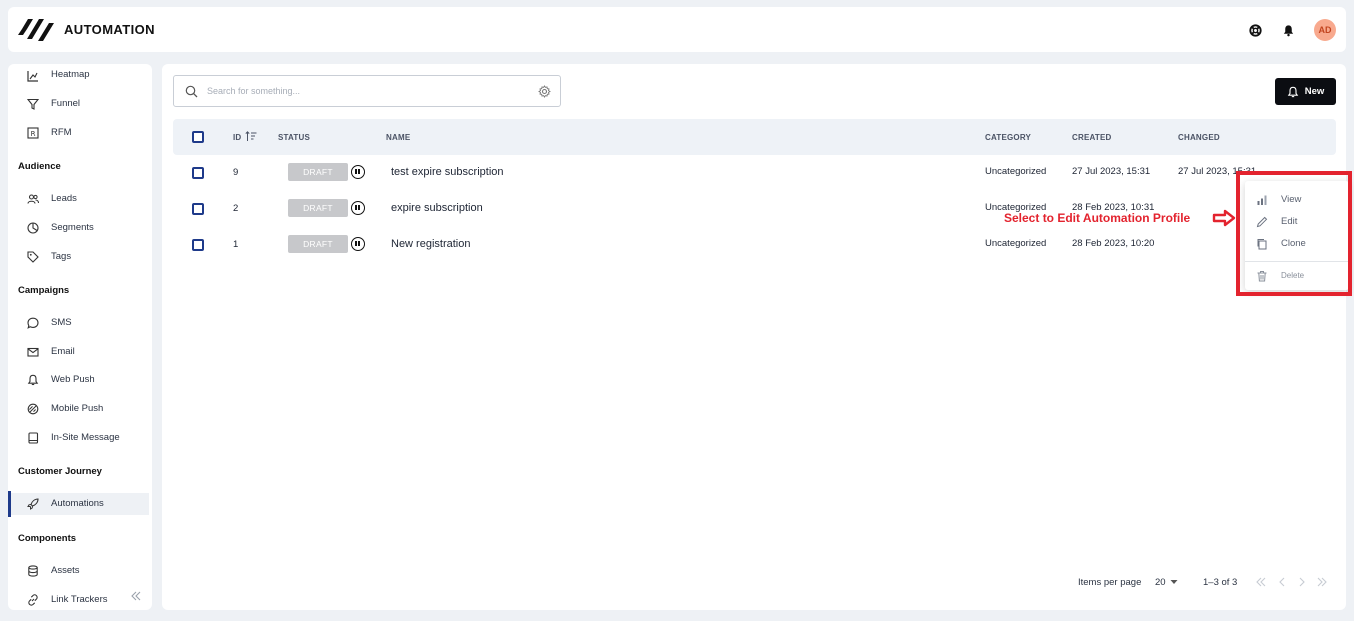 Image resolution: width=1354 pixels, height=621 pixels. Describe the element at coordinates (78, 438) in the screenshot. I see `sidebar-item-in-site-message: In-Site Message` at that location.